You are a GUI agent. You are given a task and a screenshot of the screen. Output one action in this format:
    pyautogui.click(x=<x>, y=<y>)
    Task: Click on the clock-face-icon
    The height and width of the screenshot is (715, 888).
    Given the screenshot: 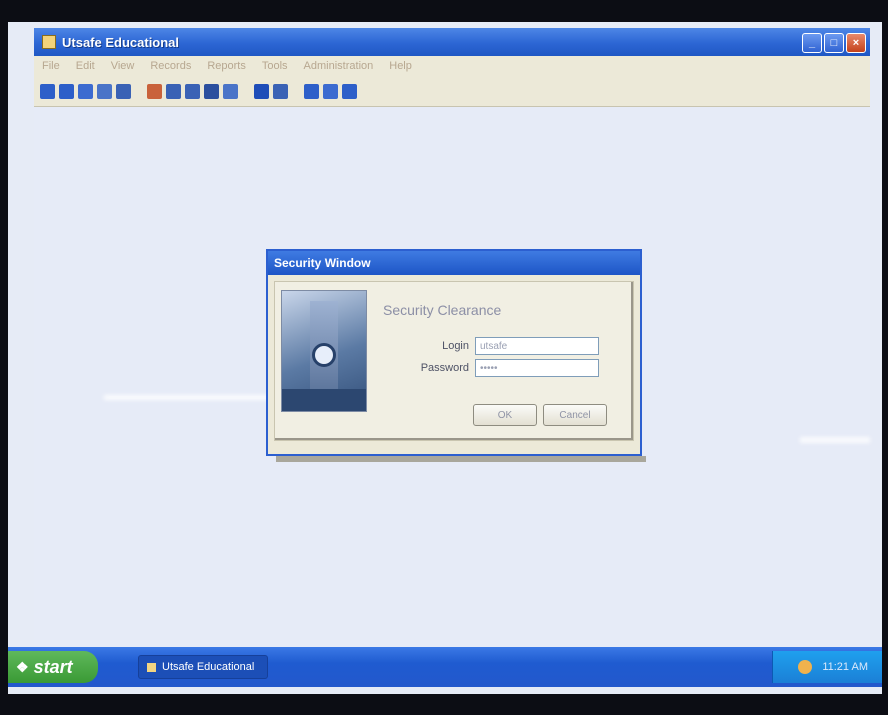 What is the action you would take?
    pyautogui.click(x=324, y=355)
    